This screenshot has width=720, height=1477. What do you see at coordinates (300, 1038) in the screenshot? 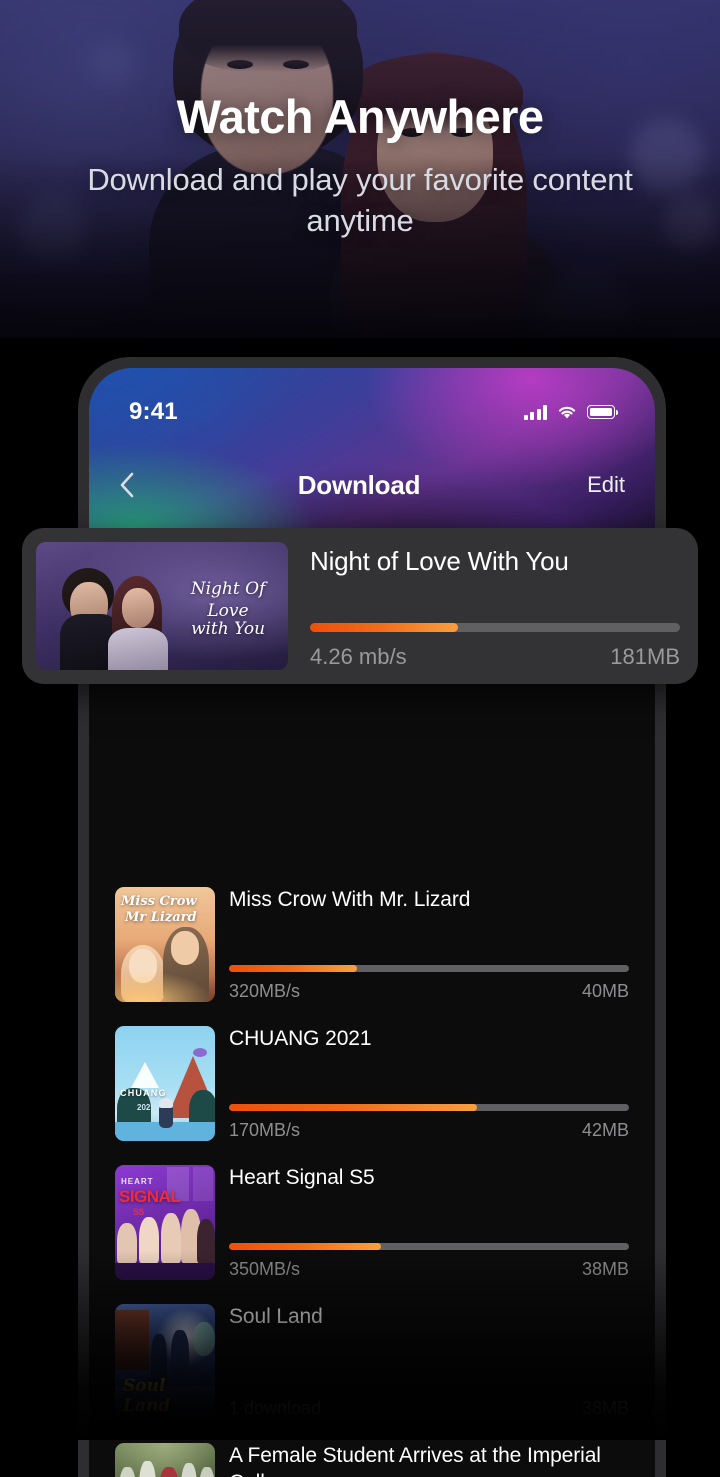
I see `download-title: CHUANG 2021` at bounding box center [300, 1038].